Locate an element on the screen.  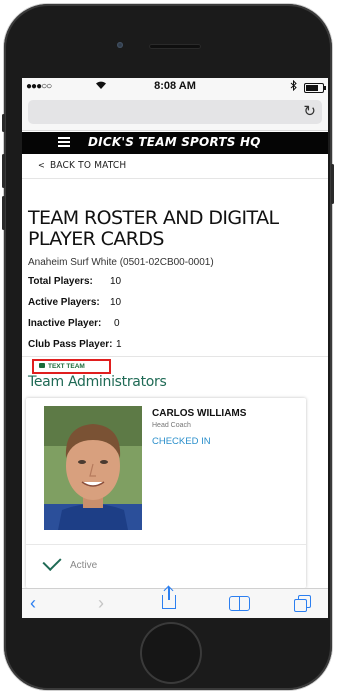
avatar is located at coordinates (93, 468).